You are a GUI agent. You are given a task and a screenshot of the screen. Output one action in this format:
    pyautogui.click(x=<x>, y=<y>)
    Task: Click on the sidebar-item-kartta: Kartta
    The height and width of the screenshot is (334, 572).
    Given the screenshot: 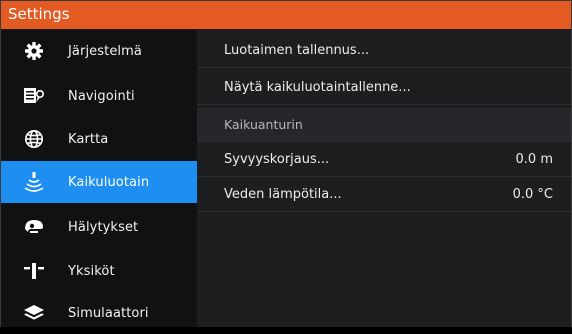 What is the action you would take?
    pyautogui.click(x=99, y=139)
    